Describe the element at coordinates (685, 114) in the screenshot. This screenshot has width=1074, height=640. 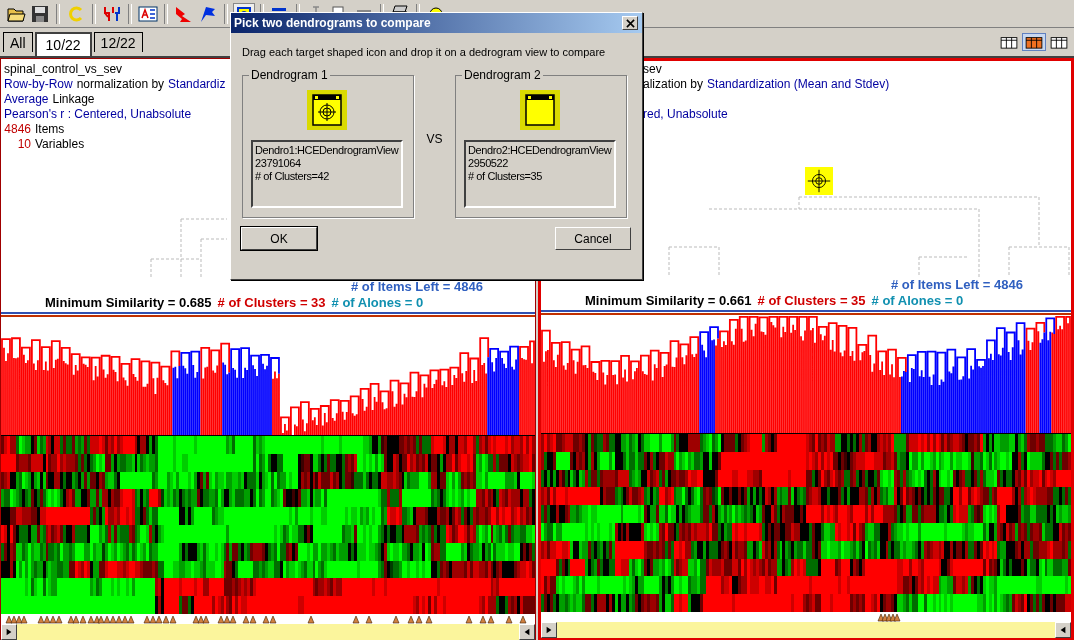
I see `parameter-value: red, Unabsolute` at that location.